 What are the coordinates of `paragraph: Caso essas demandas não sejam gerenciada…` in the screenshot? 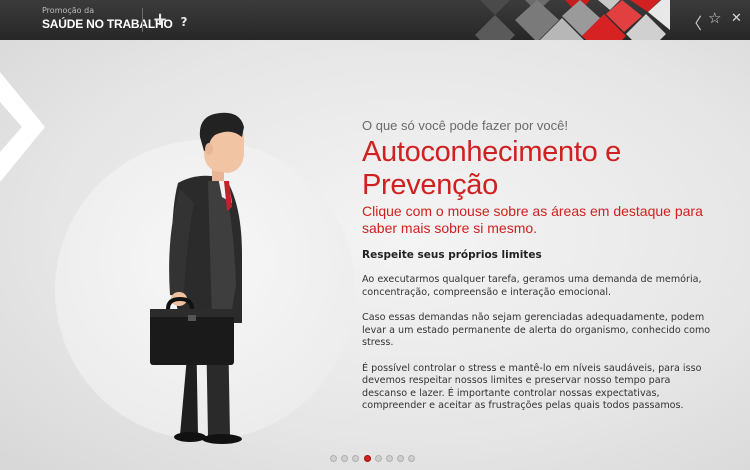 It's located at (536, 330).